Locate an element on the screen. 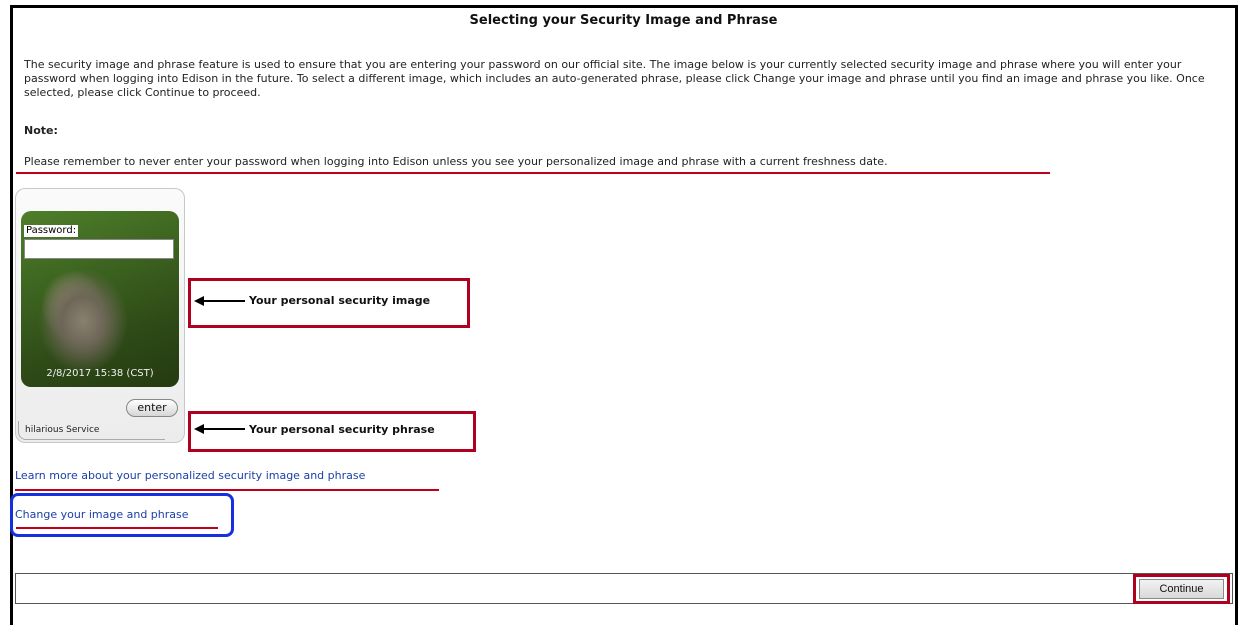  note-label: Note: is located at coordinates (41, 130).